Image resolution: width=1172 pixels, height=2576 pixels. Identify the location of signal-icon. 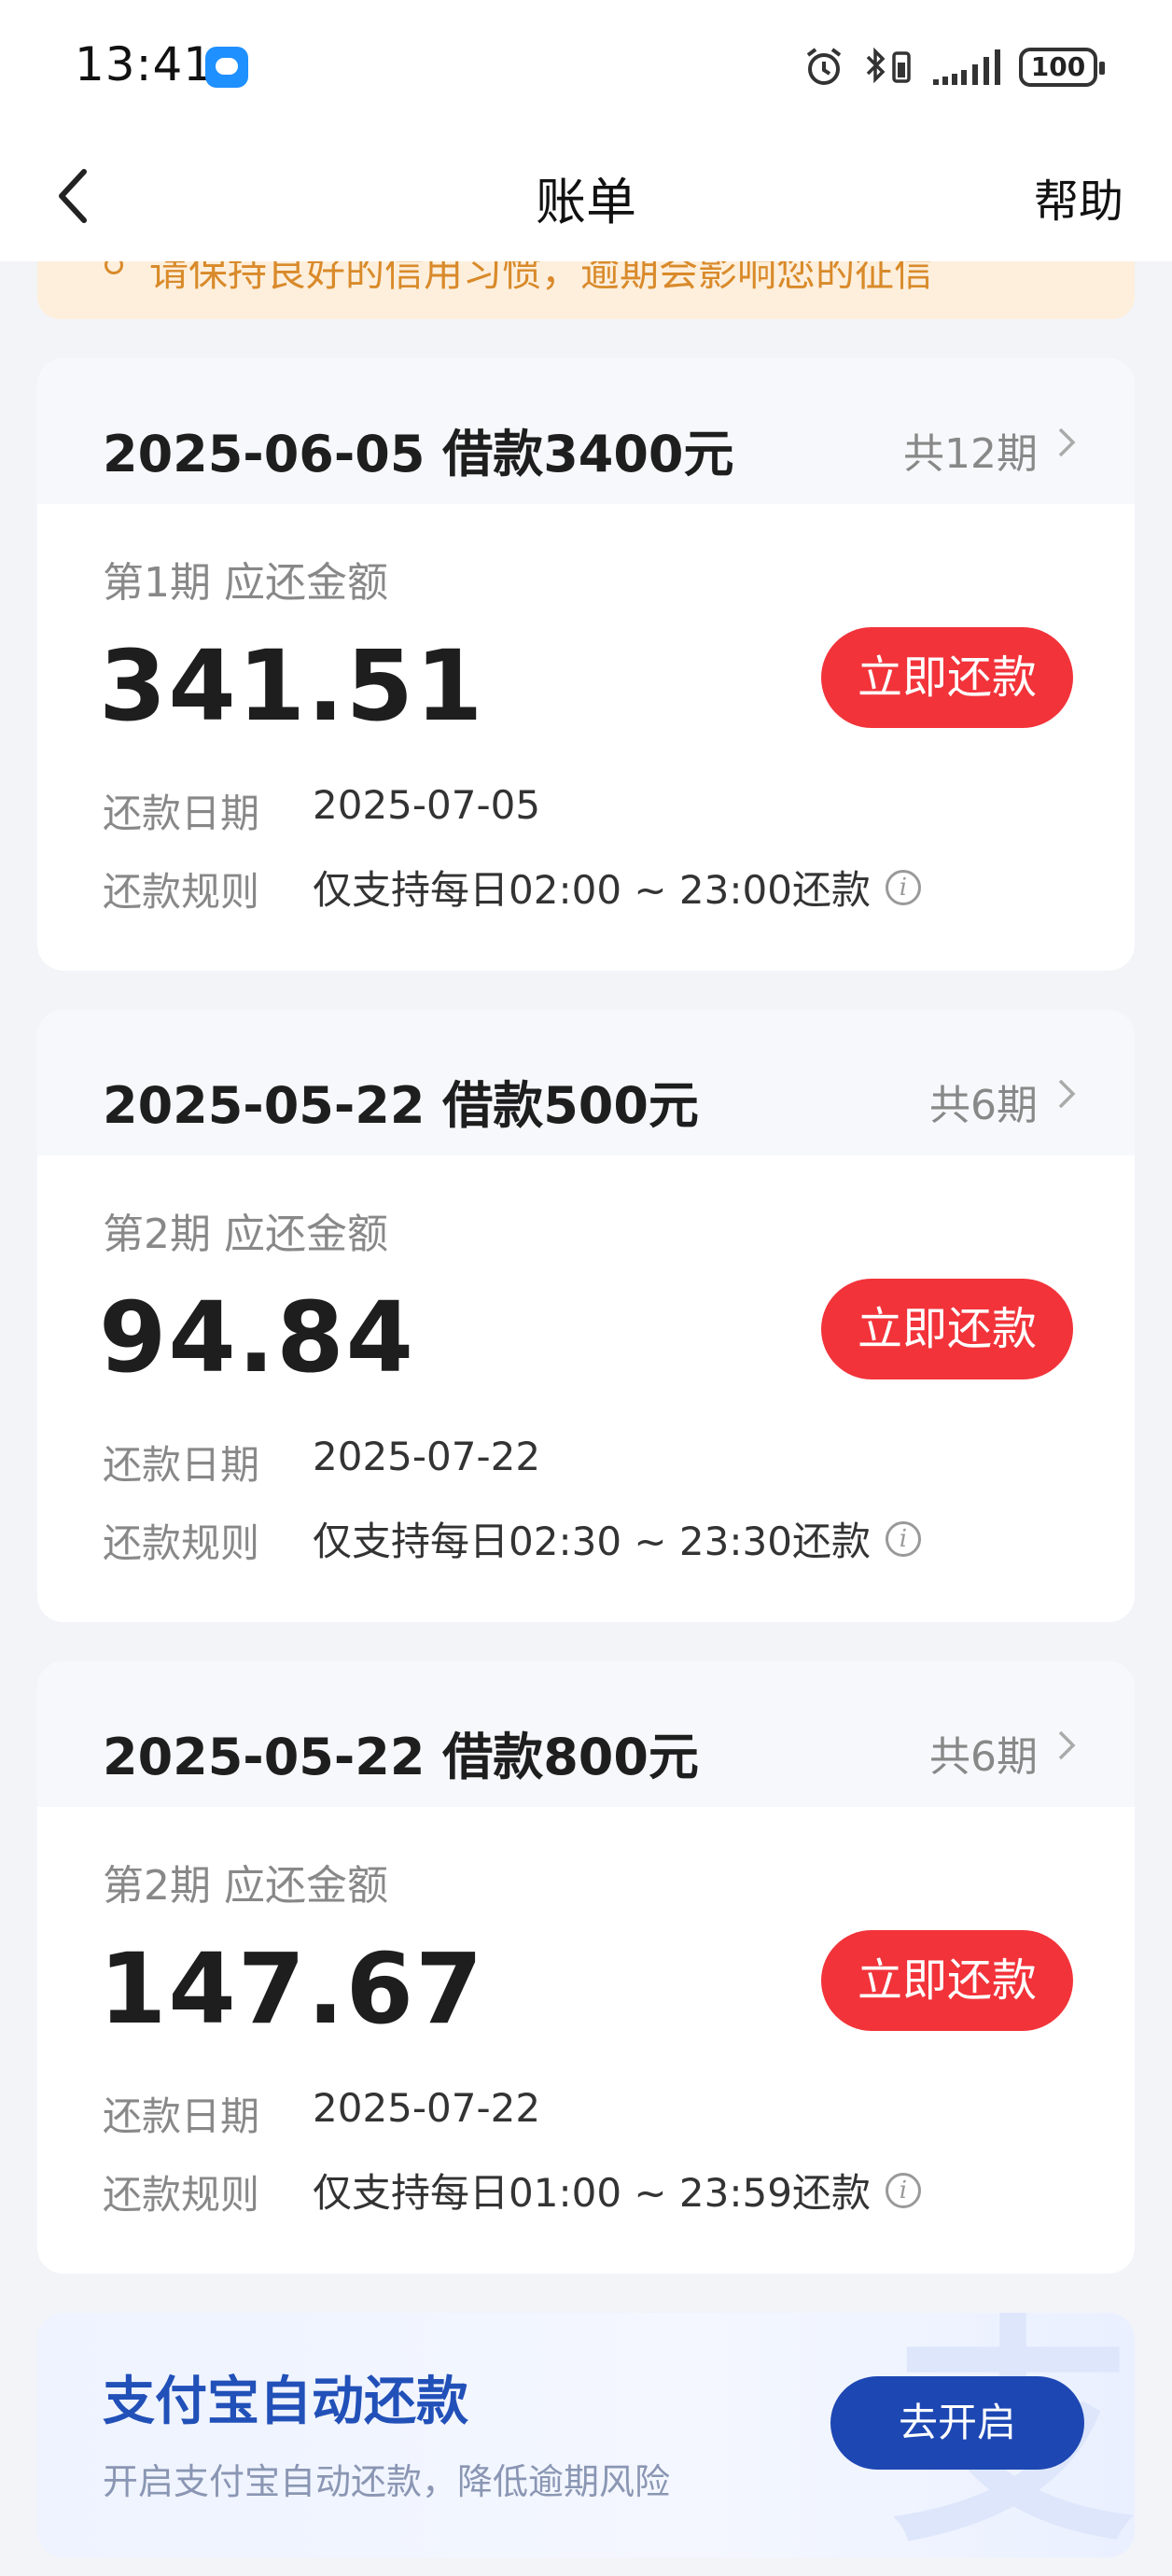
(966, 67).